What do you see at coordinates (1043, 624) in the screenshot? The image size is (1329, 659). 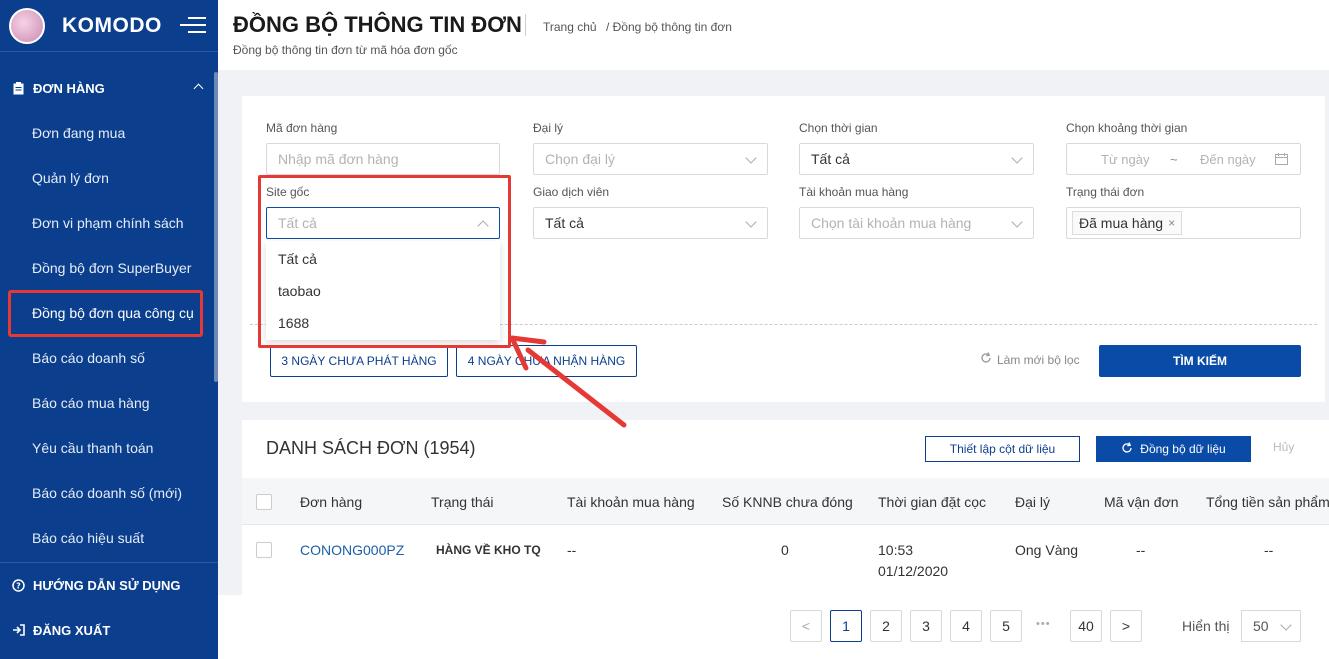 I see `page-ellipsis: •••` at bounding box center [1043, 624].